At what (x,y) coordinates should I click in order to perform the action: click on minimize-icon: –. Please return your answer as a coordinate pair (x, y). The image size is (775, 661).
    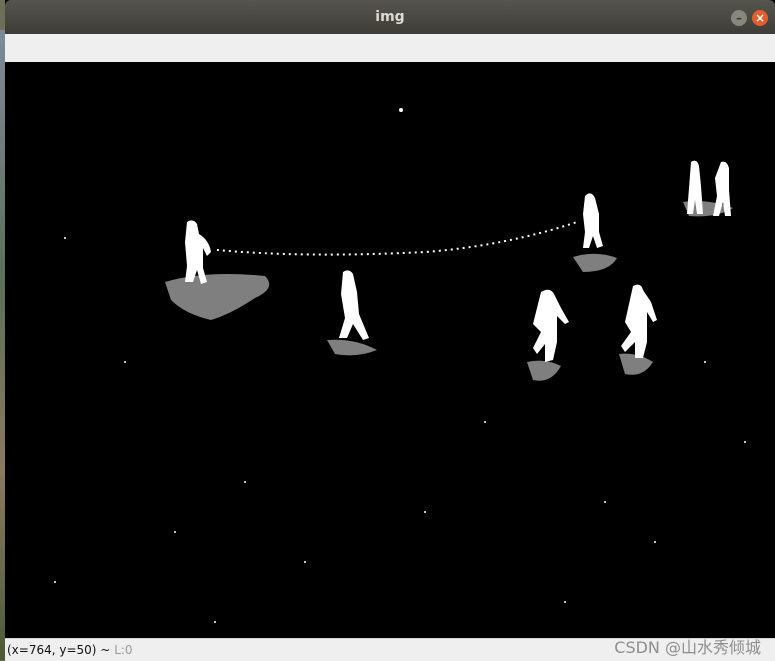
    Looking at the image, I should click on (739, 18).